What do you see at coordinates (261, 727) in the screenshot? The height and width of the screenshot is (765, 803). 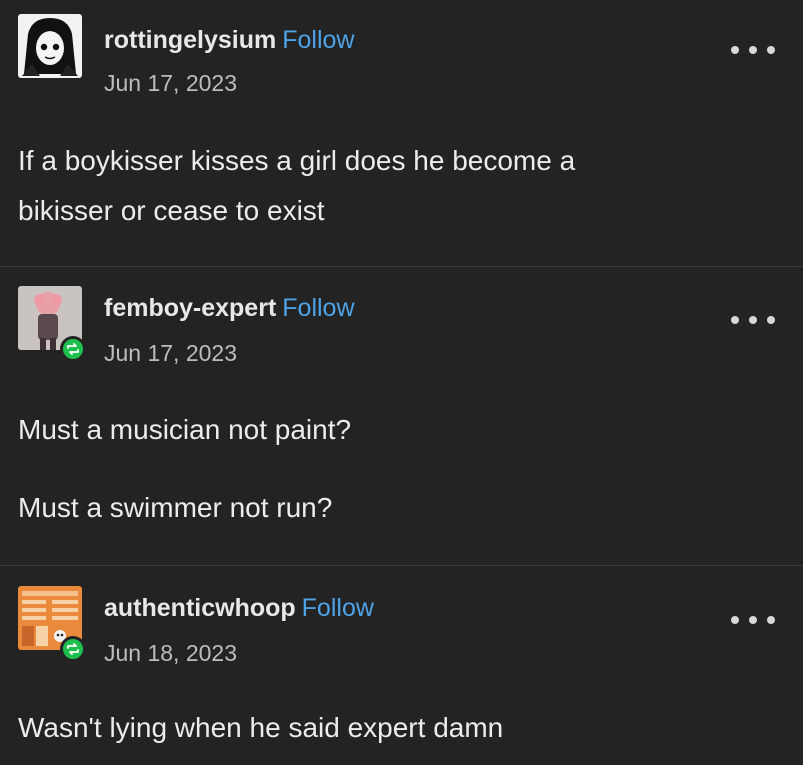 I see `post-body-line: Wasn't lying when he said expert damn` at bounding box center [261, 727].